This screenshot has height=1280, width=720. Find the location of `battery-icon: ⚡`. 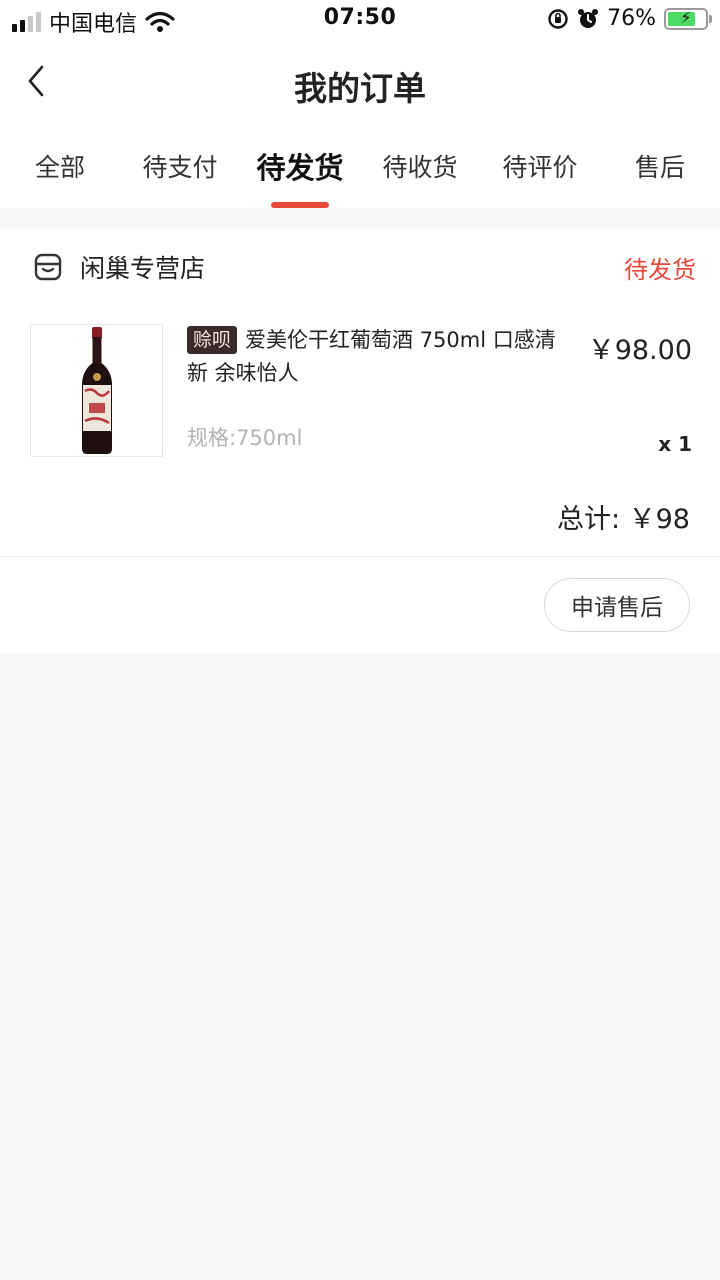

battery-icon: ⚡ is located at coordinates (688, 18).